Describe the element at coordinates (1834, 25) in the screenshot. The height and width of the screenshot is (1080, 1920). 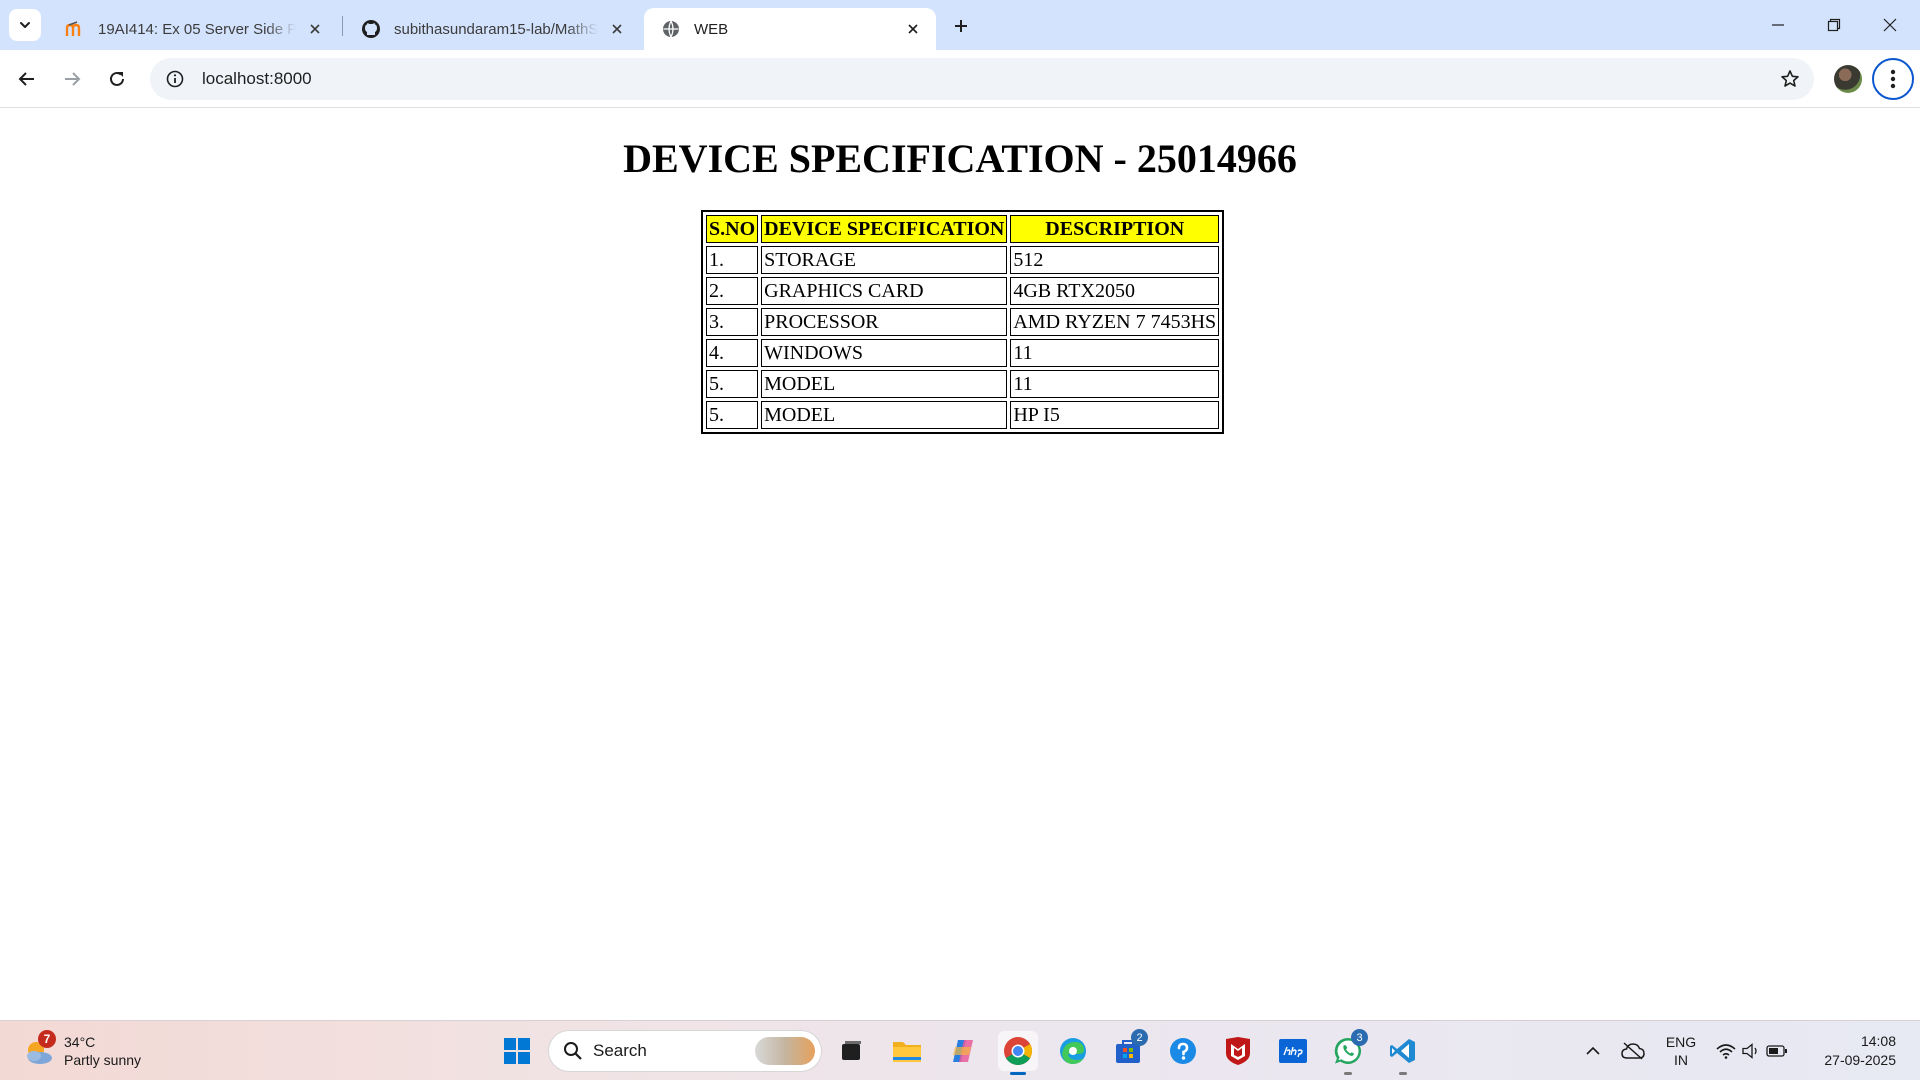
I see `restore-button` at that location.